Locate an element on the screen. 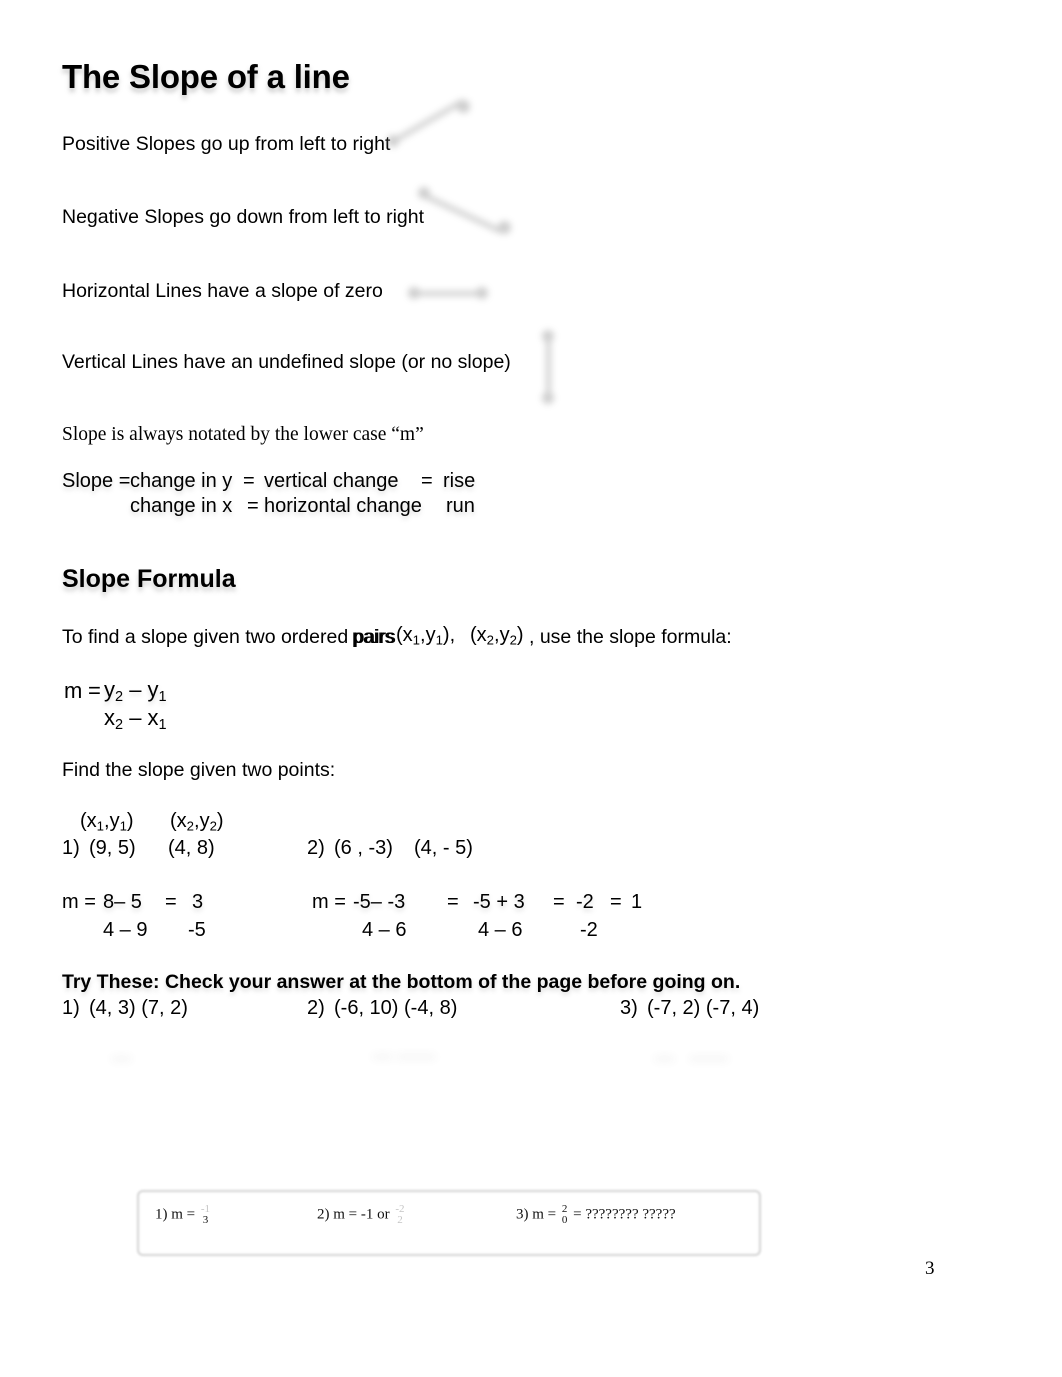 This screenshot has width=1062, height=1377. example-1-number: 1) is located at coordinates (71, 848).